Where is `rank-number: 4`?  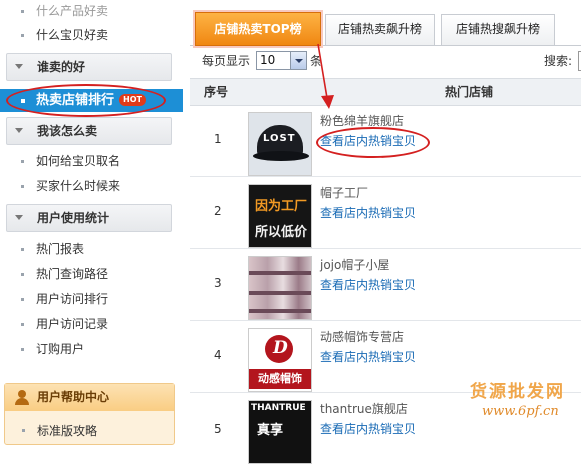
rank-number: 4 is located at coordinates (218, 355).